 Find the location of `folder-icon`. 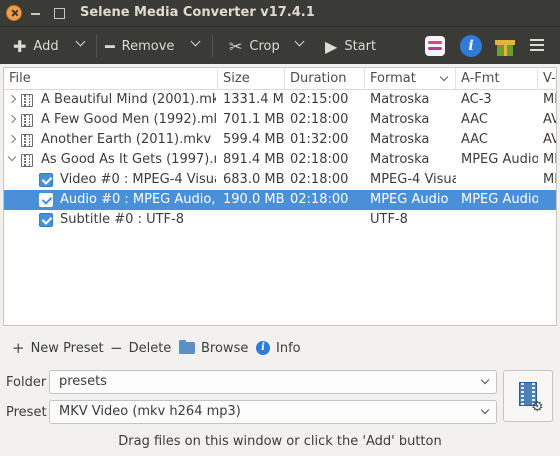

folder-icon is located at coordinates (187, 347).